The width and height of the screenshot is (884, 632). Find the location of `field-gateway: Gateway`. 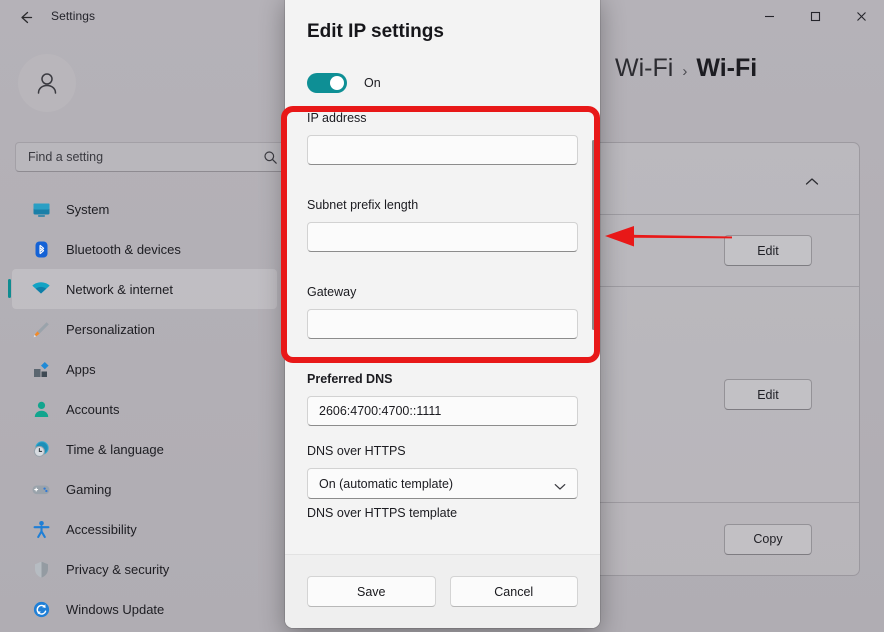

field-gateway: Gateway is located at coordinates (442, 312).